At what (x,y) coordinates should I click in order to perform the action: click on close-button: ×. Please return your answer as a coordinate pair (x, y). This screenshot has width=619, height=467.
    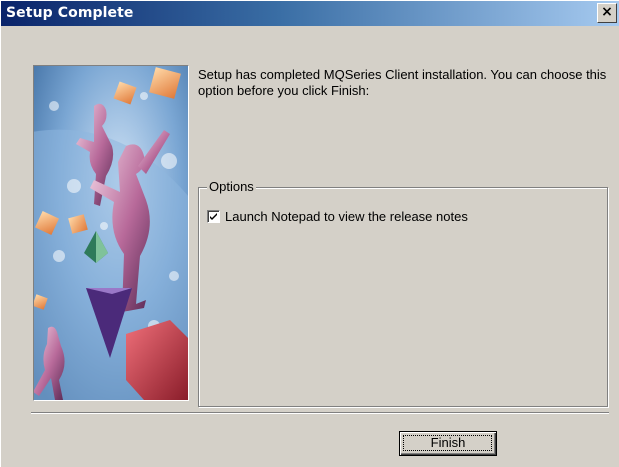
    Looking at the image, I should click on (607, 13).